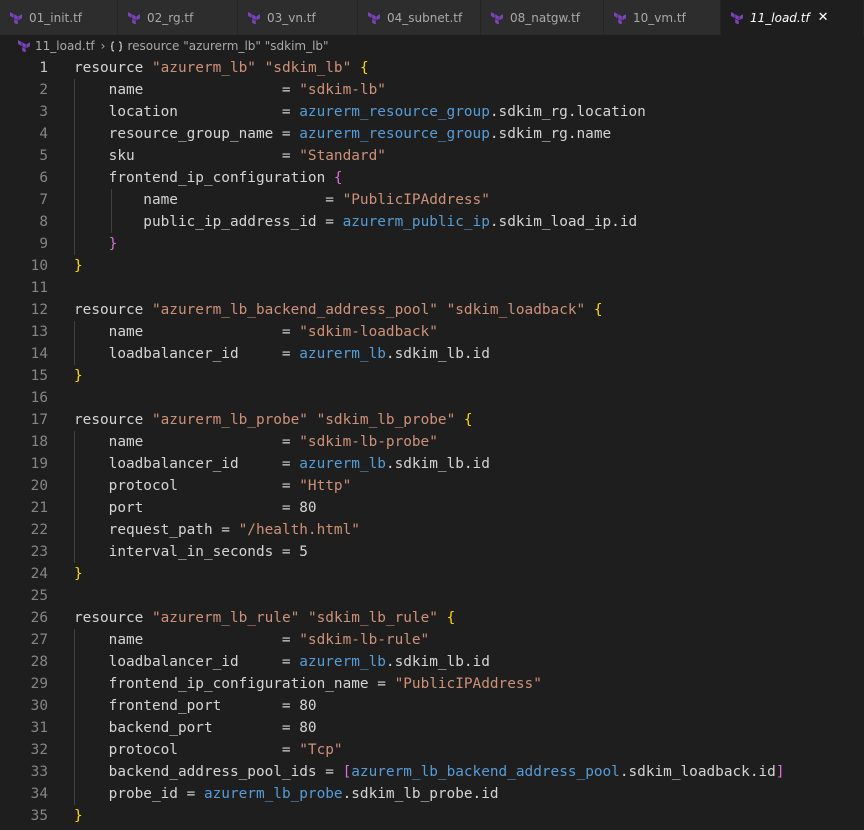 Image resolution: width=864 pixels, height=830 pixels. What do you see at coordinates (39, 442) in the screenshot?
I see `line-number: 18` at bounding box center [39, 442].